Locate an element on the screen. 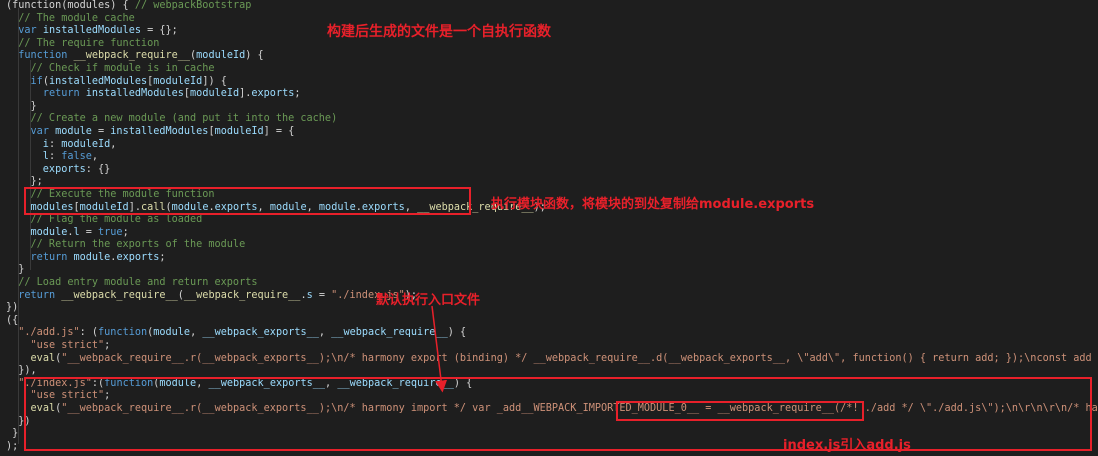 This screenshot has width=1098, height=456. arrow-entry-to-index is located at coordinates (439, 349).